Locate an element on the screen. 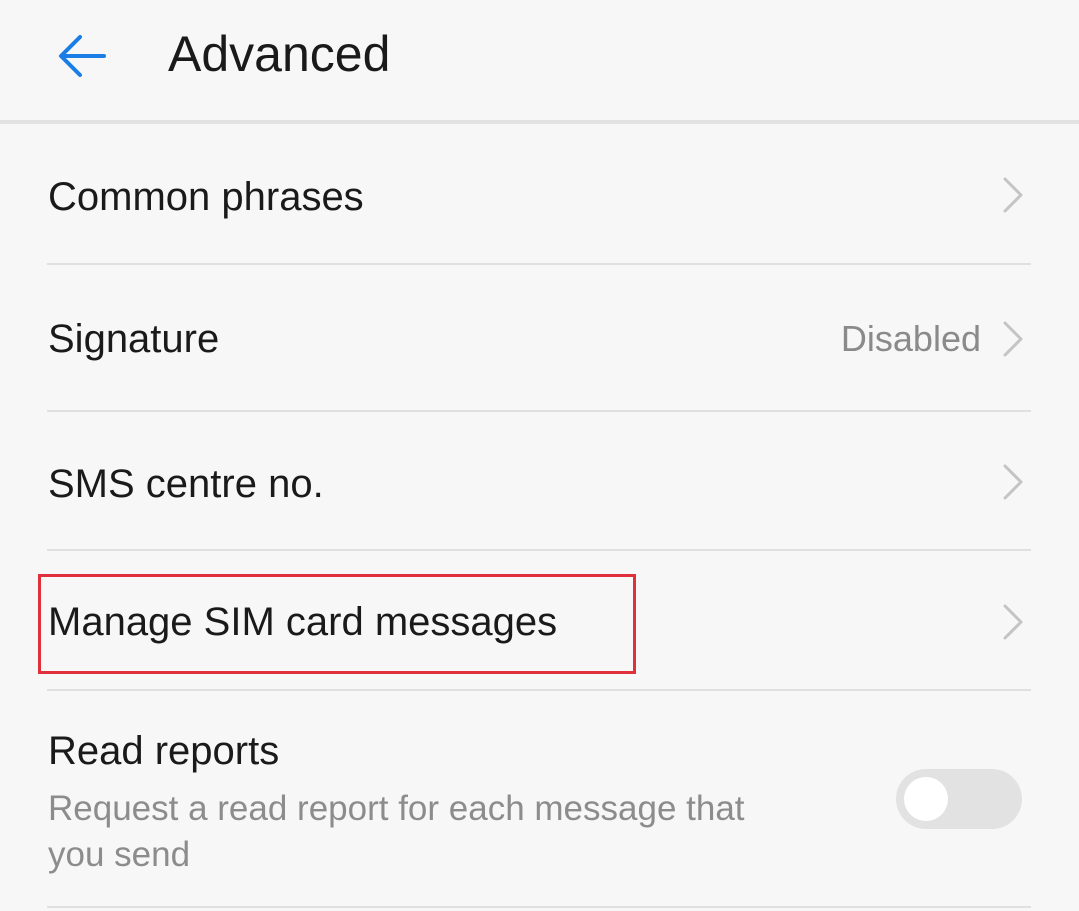  read-reports-toggle is located at coordinates (959, 799).